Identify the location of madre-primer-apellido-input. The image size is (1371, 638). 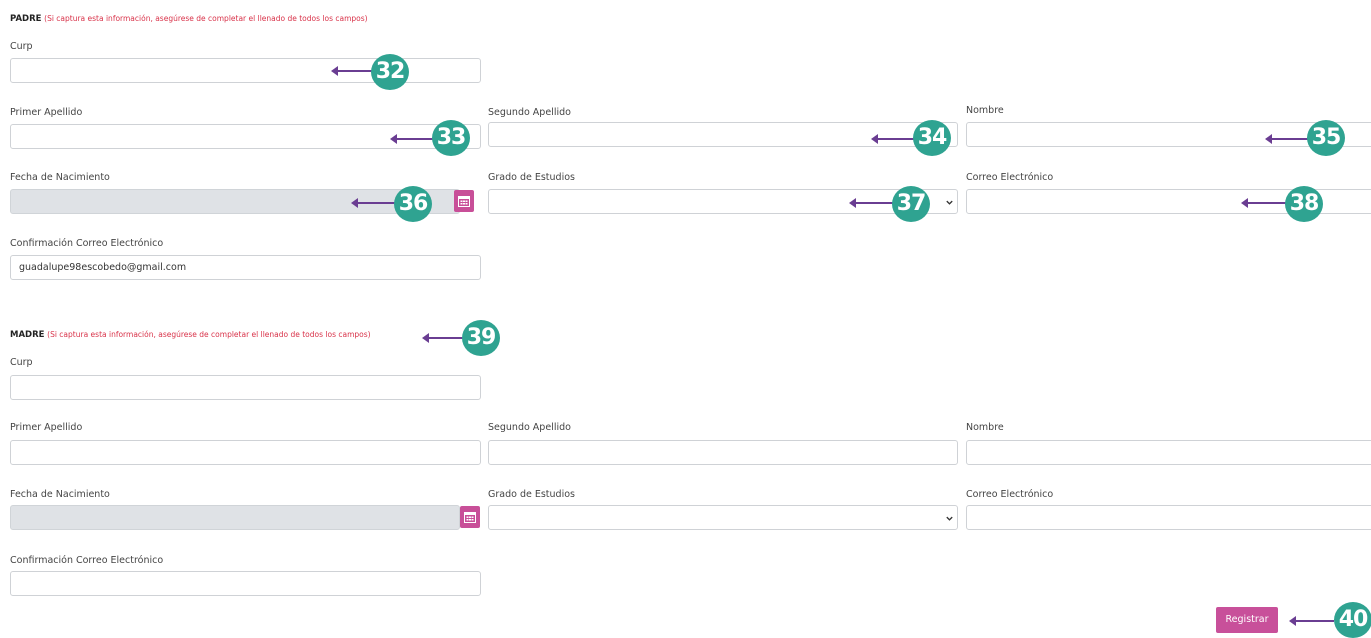
(245, 452).